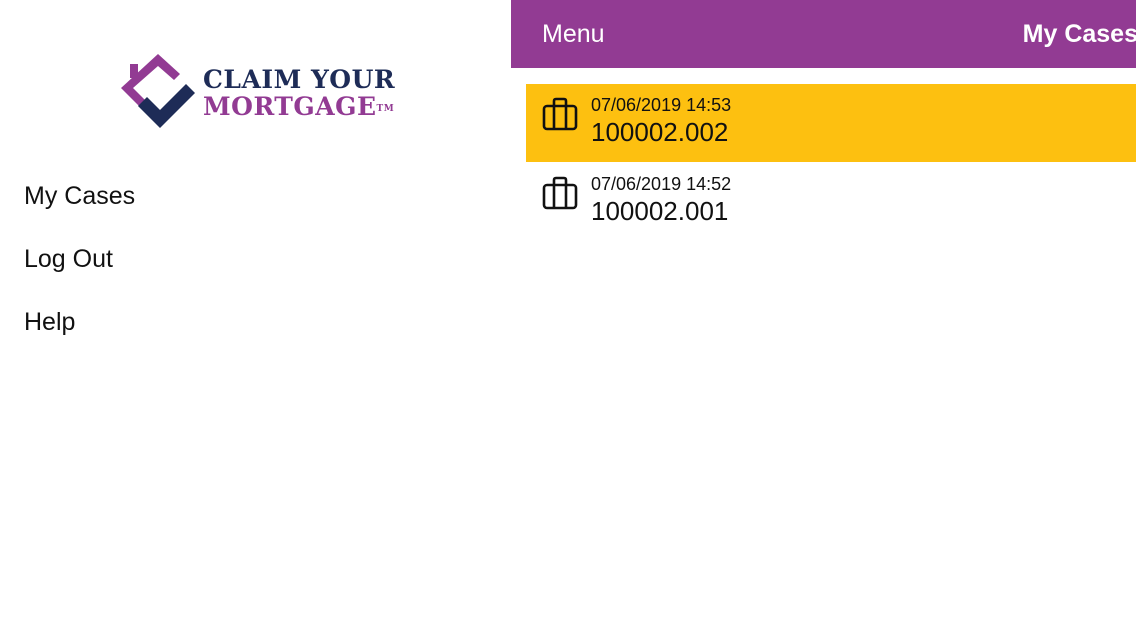 The width and height of the screenshot is (1136, 639). I want to click on menu-item-log-out: Log Out, so click(79, 270).